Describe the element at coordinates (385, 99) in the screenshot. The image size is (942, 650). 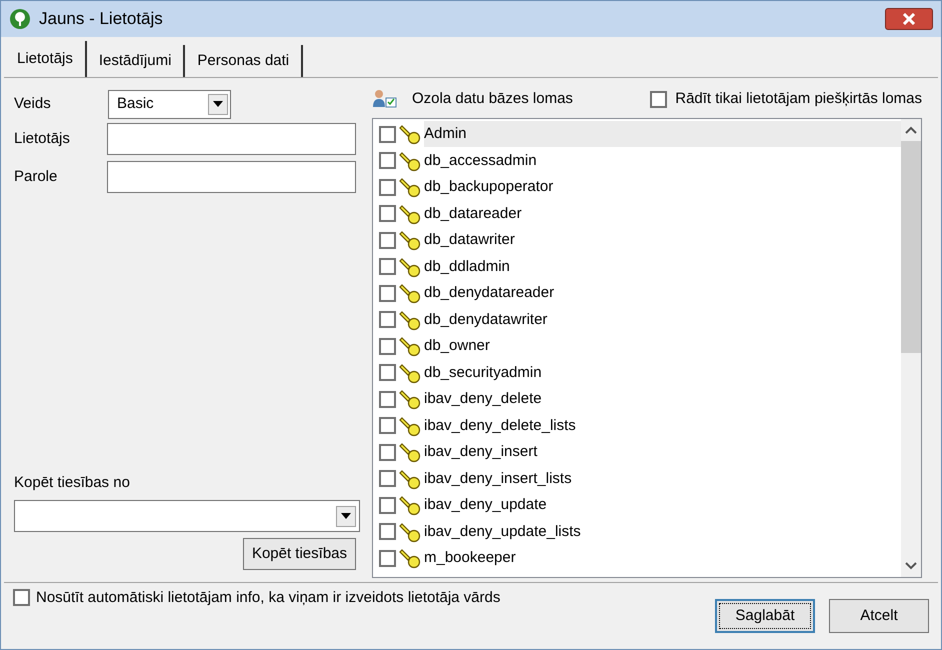
I see `user-check-icon` at that location.